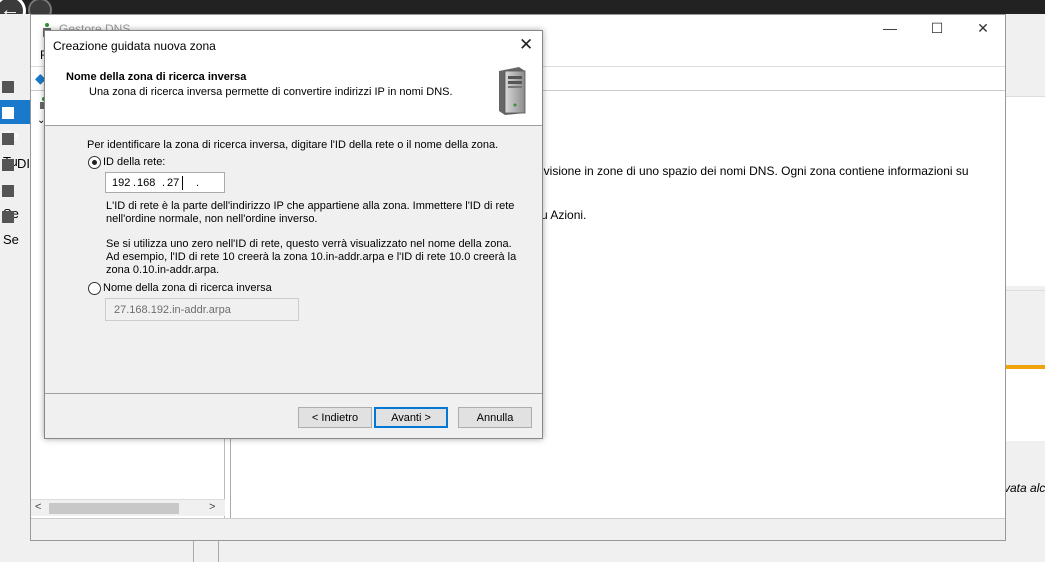  I want to click on scroll-thumb, so click(114, 508).